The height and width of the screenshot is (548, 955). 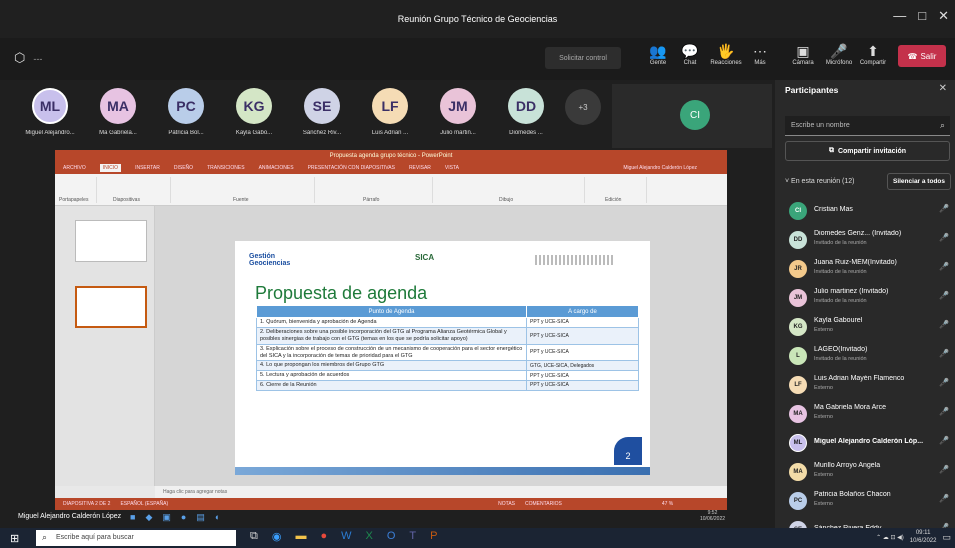 I want to click on tab-archivo: ARCHIVO, so click(x=74, y=168).